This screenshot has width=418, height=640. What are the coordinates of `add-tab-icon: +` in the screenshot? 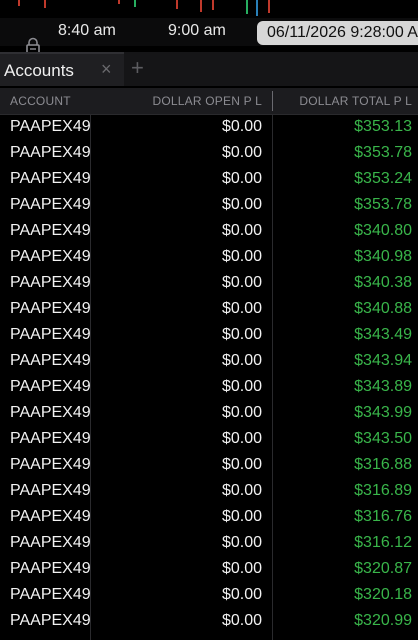 It's located at (137, 68).